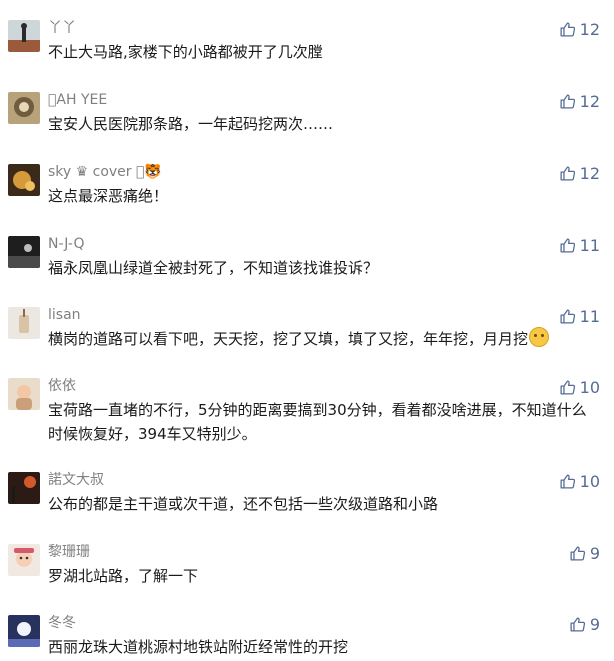 The image size is (614, 661). What do you see at coordinates (288, 339) in the screenshot?
I see `comment-text-content: 横岗的道路可以看下吧，天天挖，挖了又填，填了又挖，年年挖，月月挖` at bounding box center [288, 339].